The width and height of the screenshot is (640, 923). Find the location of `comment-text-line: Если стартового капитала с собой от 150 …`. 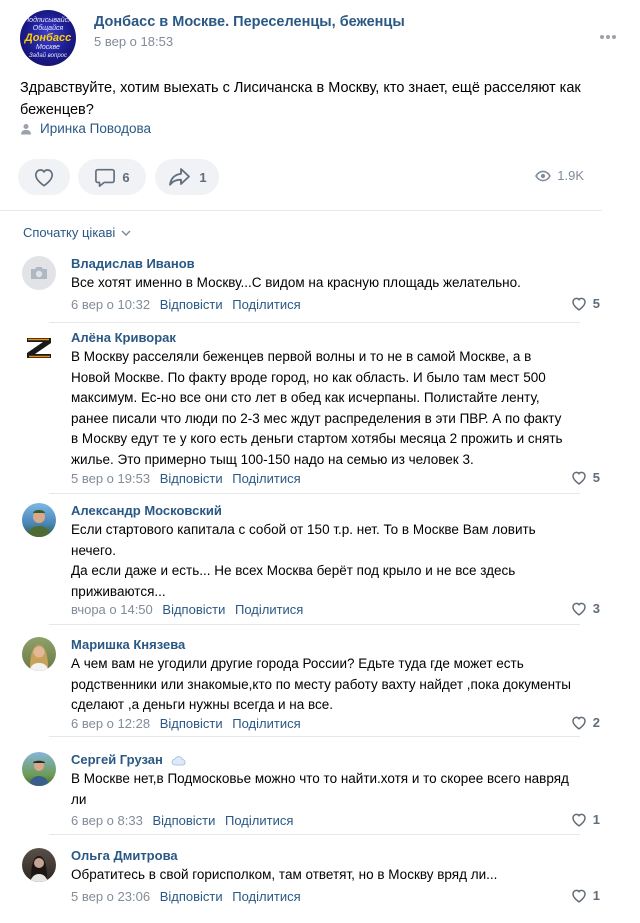

comment-text-line: Если стартового капитала с собой от 150 … is located at coordinates (303, 540).